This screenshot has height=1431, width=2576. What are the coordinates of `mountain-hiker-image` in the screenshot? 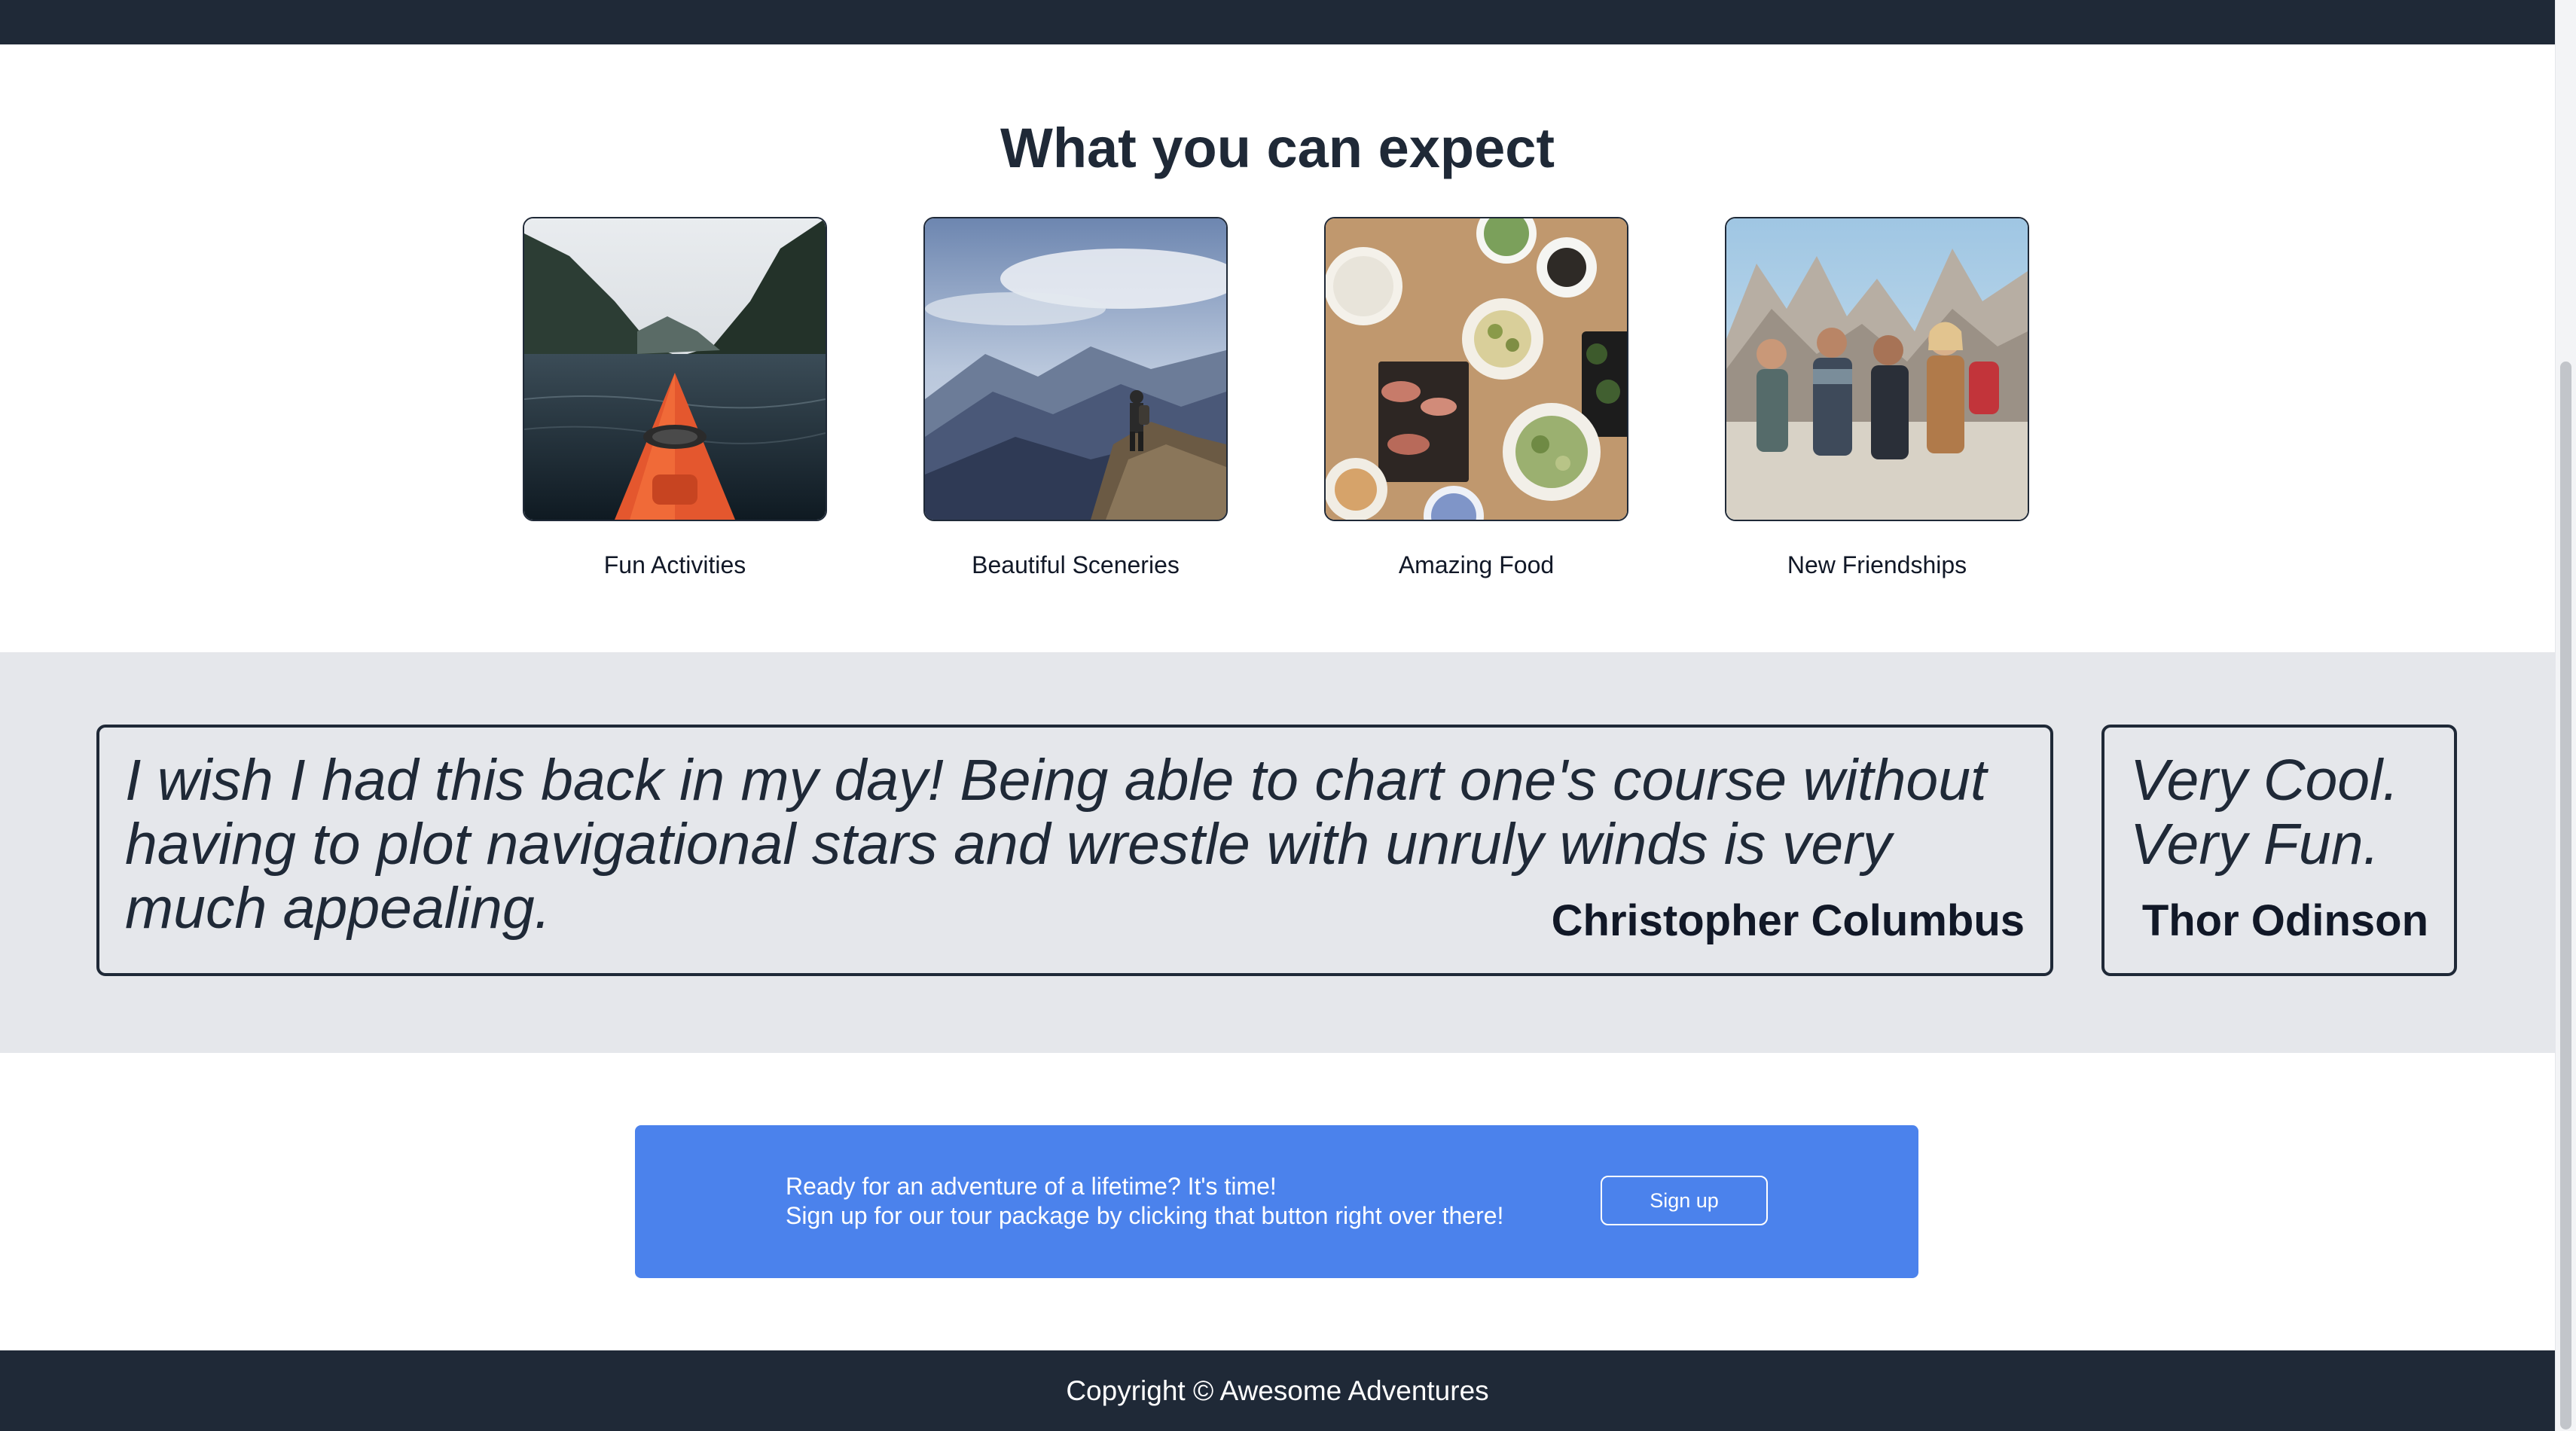 It's located at (1075, 369).